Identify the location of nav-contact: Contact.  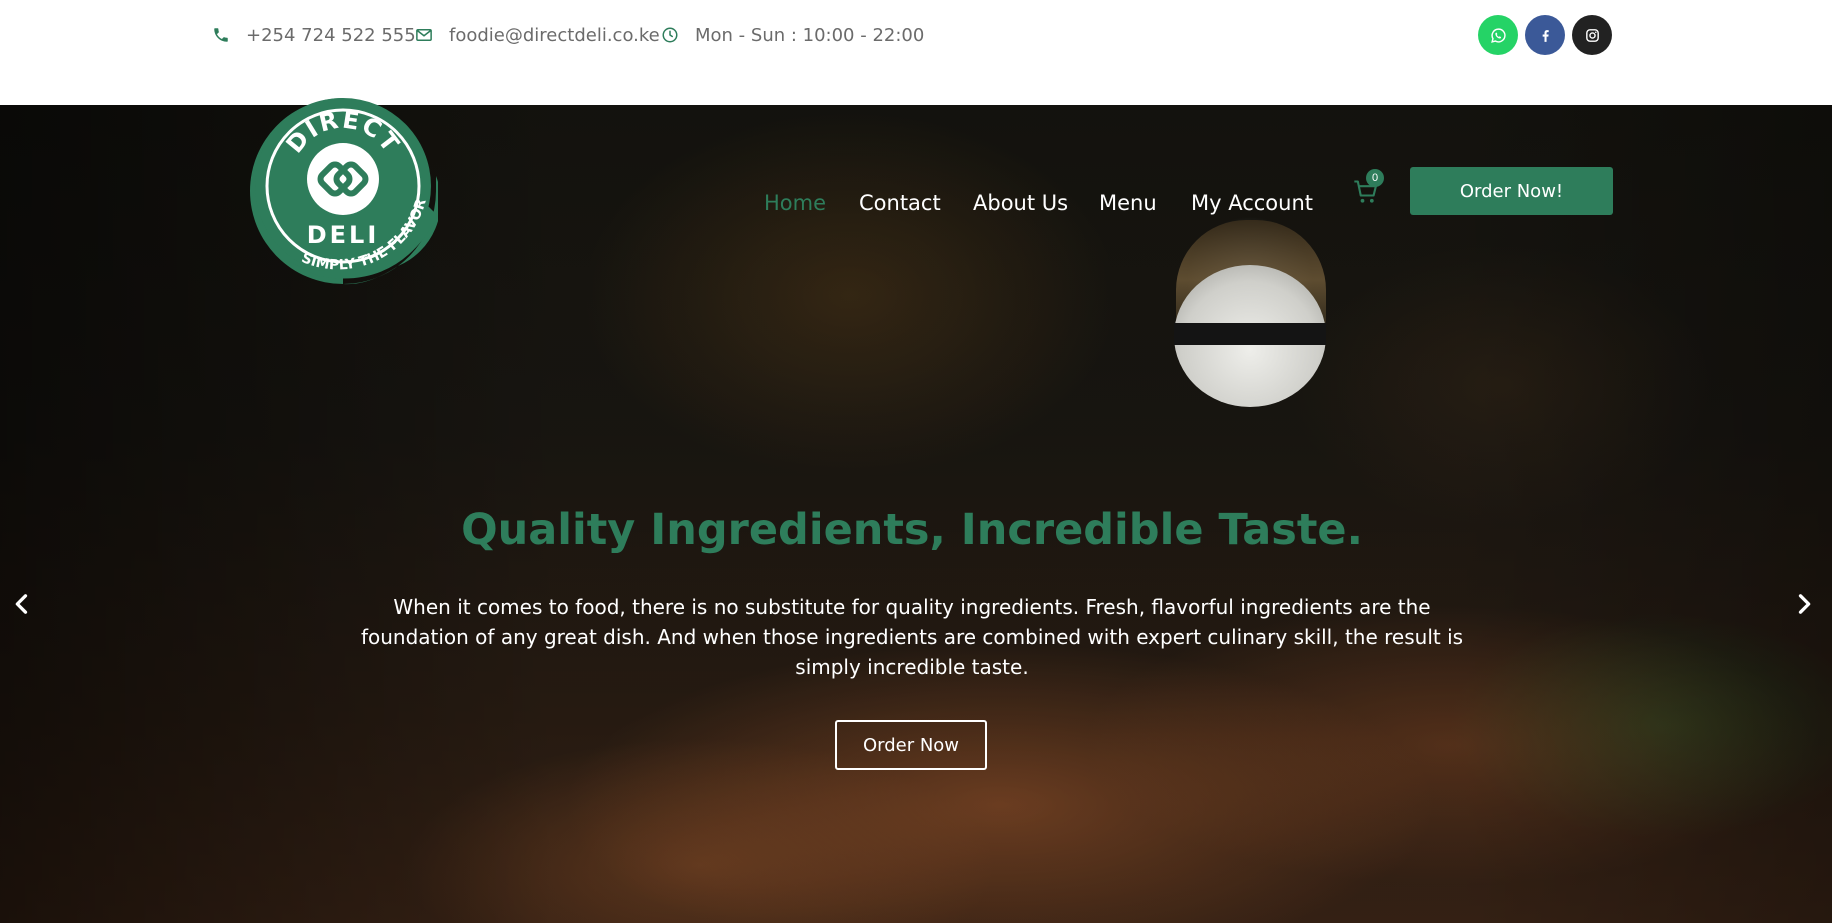
(900, 203).